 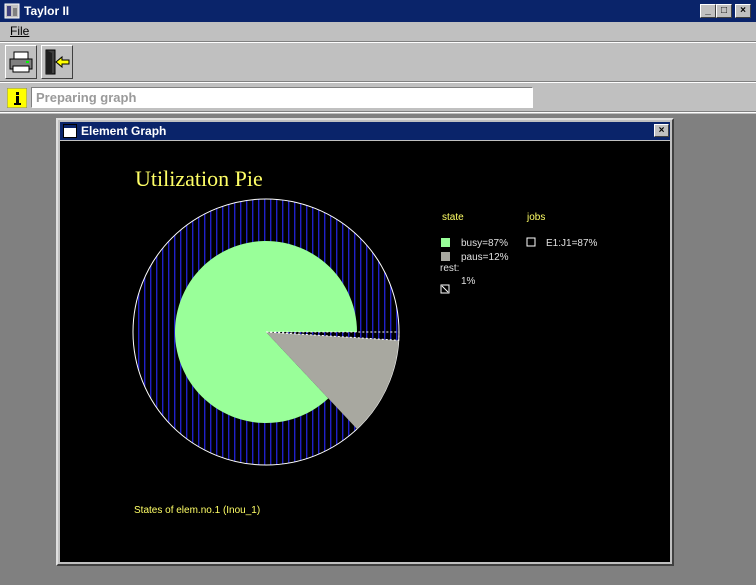 I want to click on printer-icon, so click(x=21, y=62).